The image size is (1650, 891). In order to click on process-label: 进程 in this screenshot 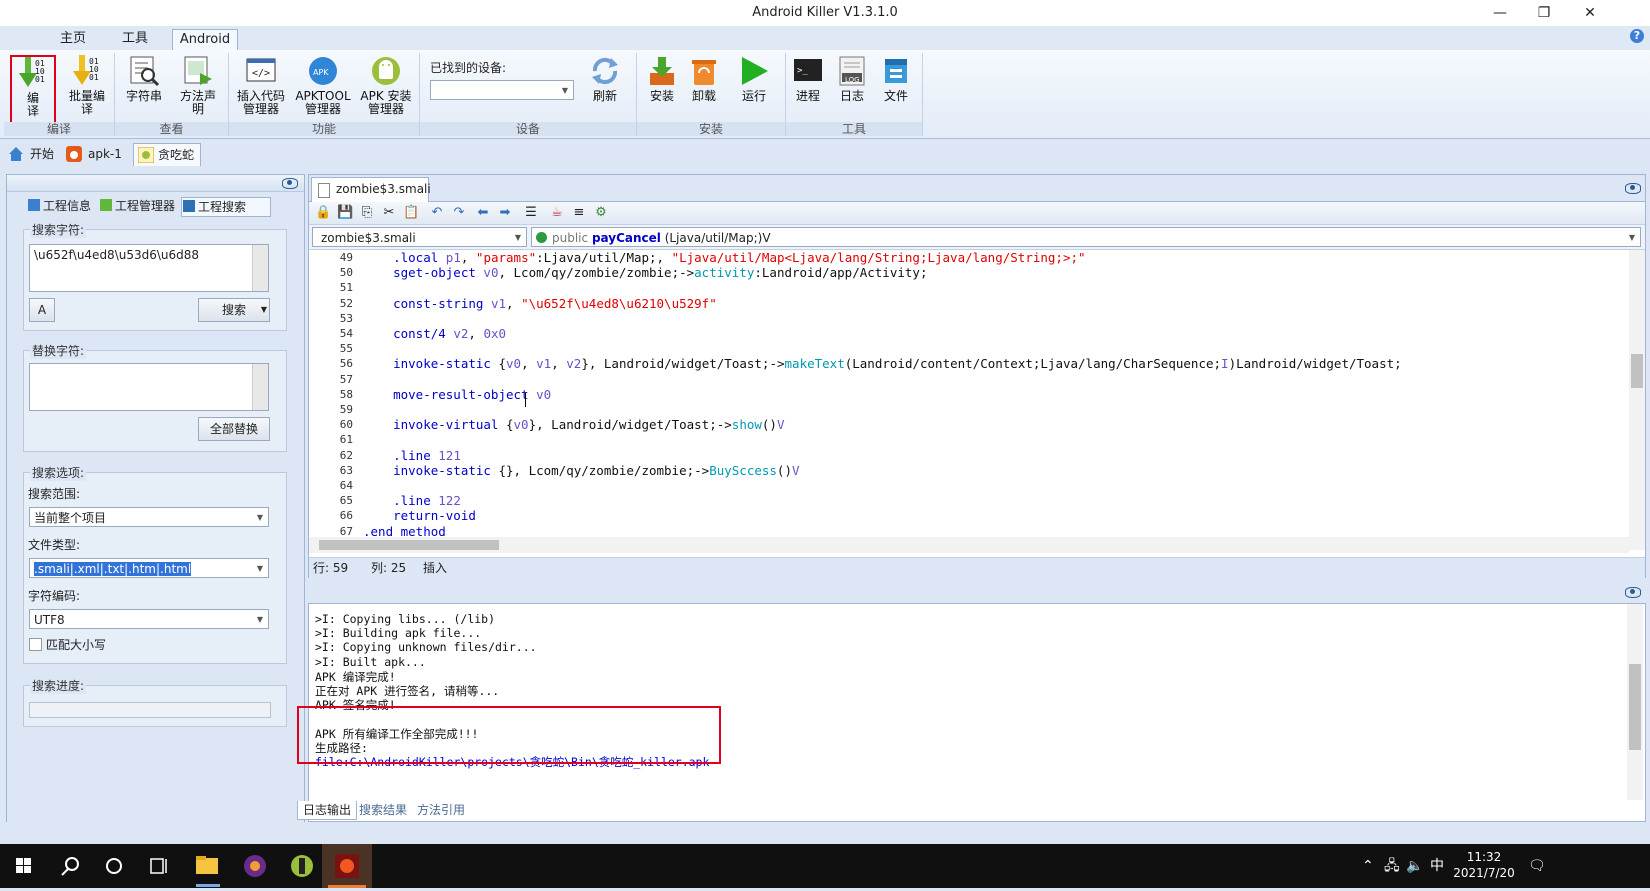, I will do `click(807, 96)`.